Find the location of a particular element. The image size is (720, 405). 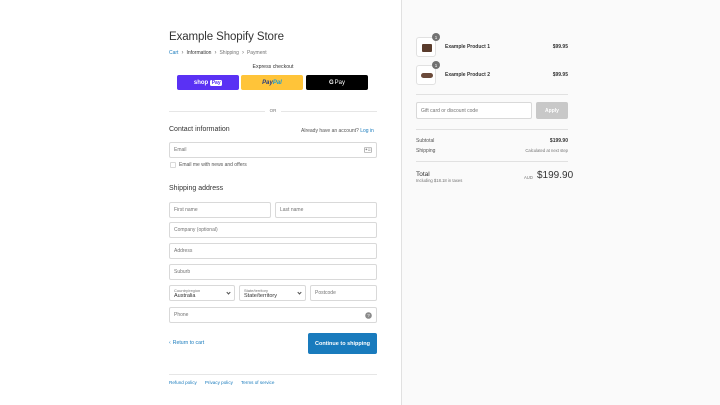

contact-heading: Contact information is located at coordinates (199, 129).